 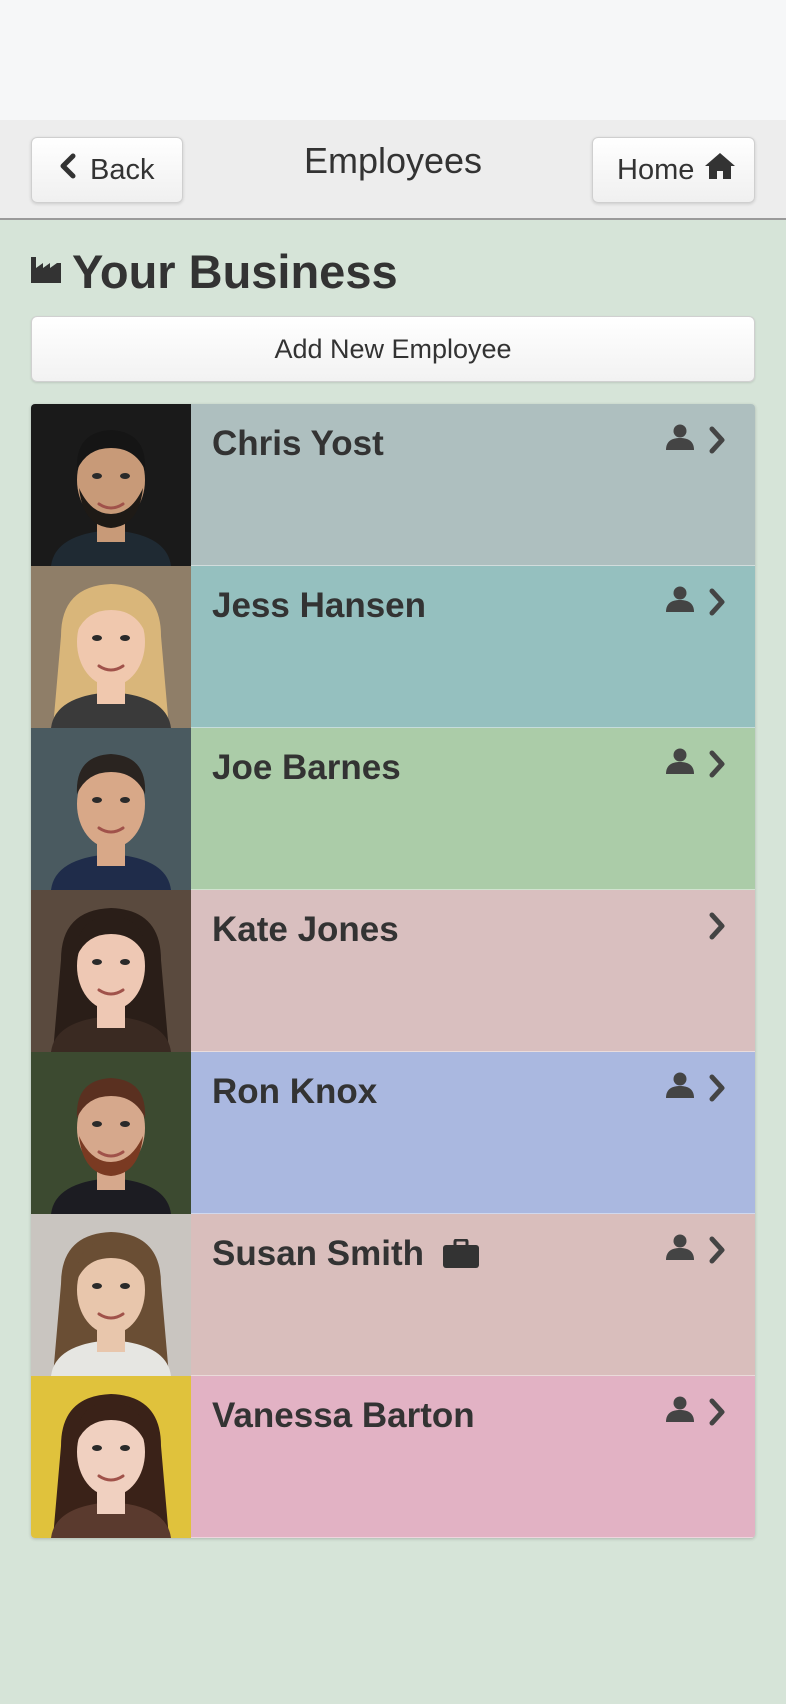 I want to click on home-icon, so click(x=720, y=170).